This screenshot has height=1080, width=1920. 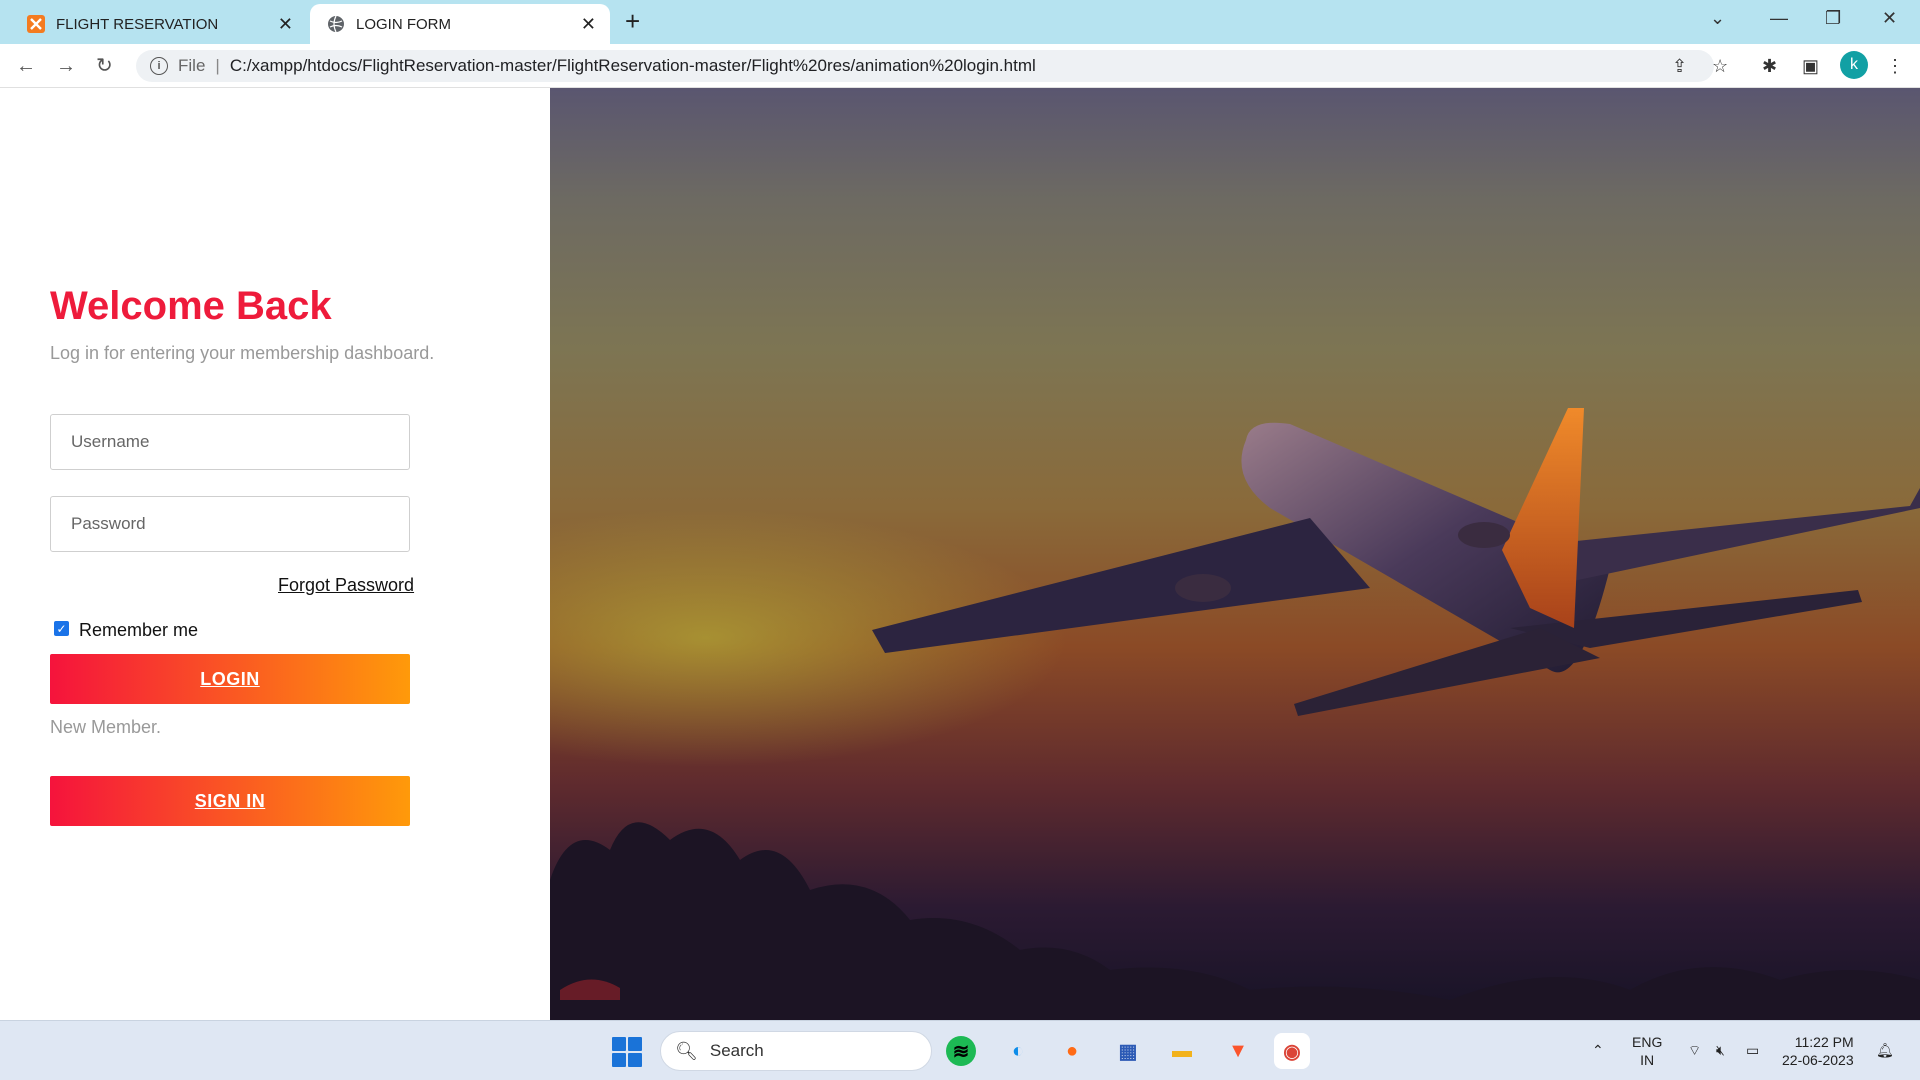 I want to click on taskbar-search-label: Search, so click(x=736, y=1050).